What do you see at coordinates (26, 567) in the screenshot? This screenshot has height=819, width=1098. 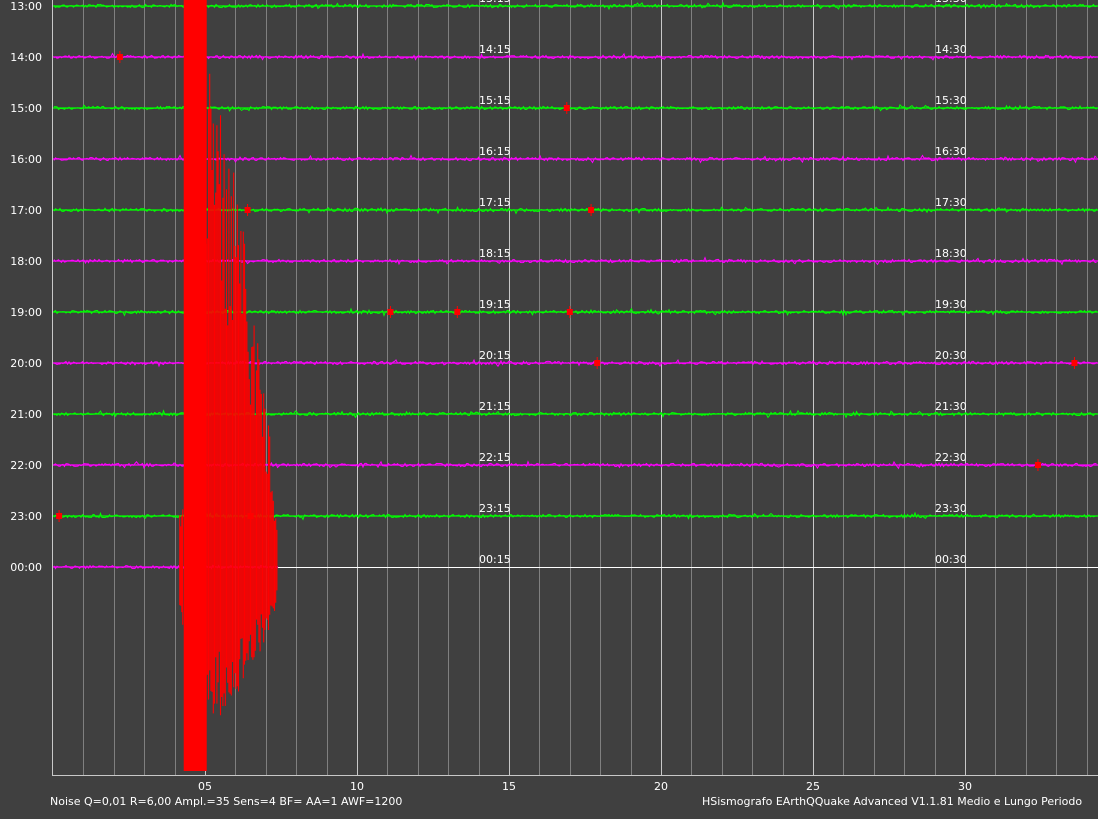 I see `row-time-label: 00:00` at bounding box center [26, 567].